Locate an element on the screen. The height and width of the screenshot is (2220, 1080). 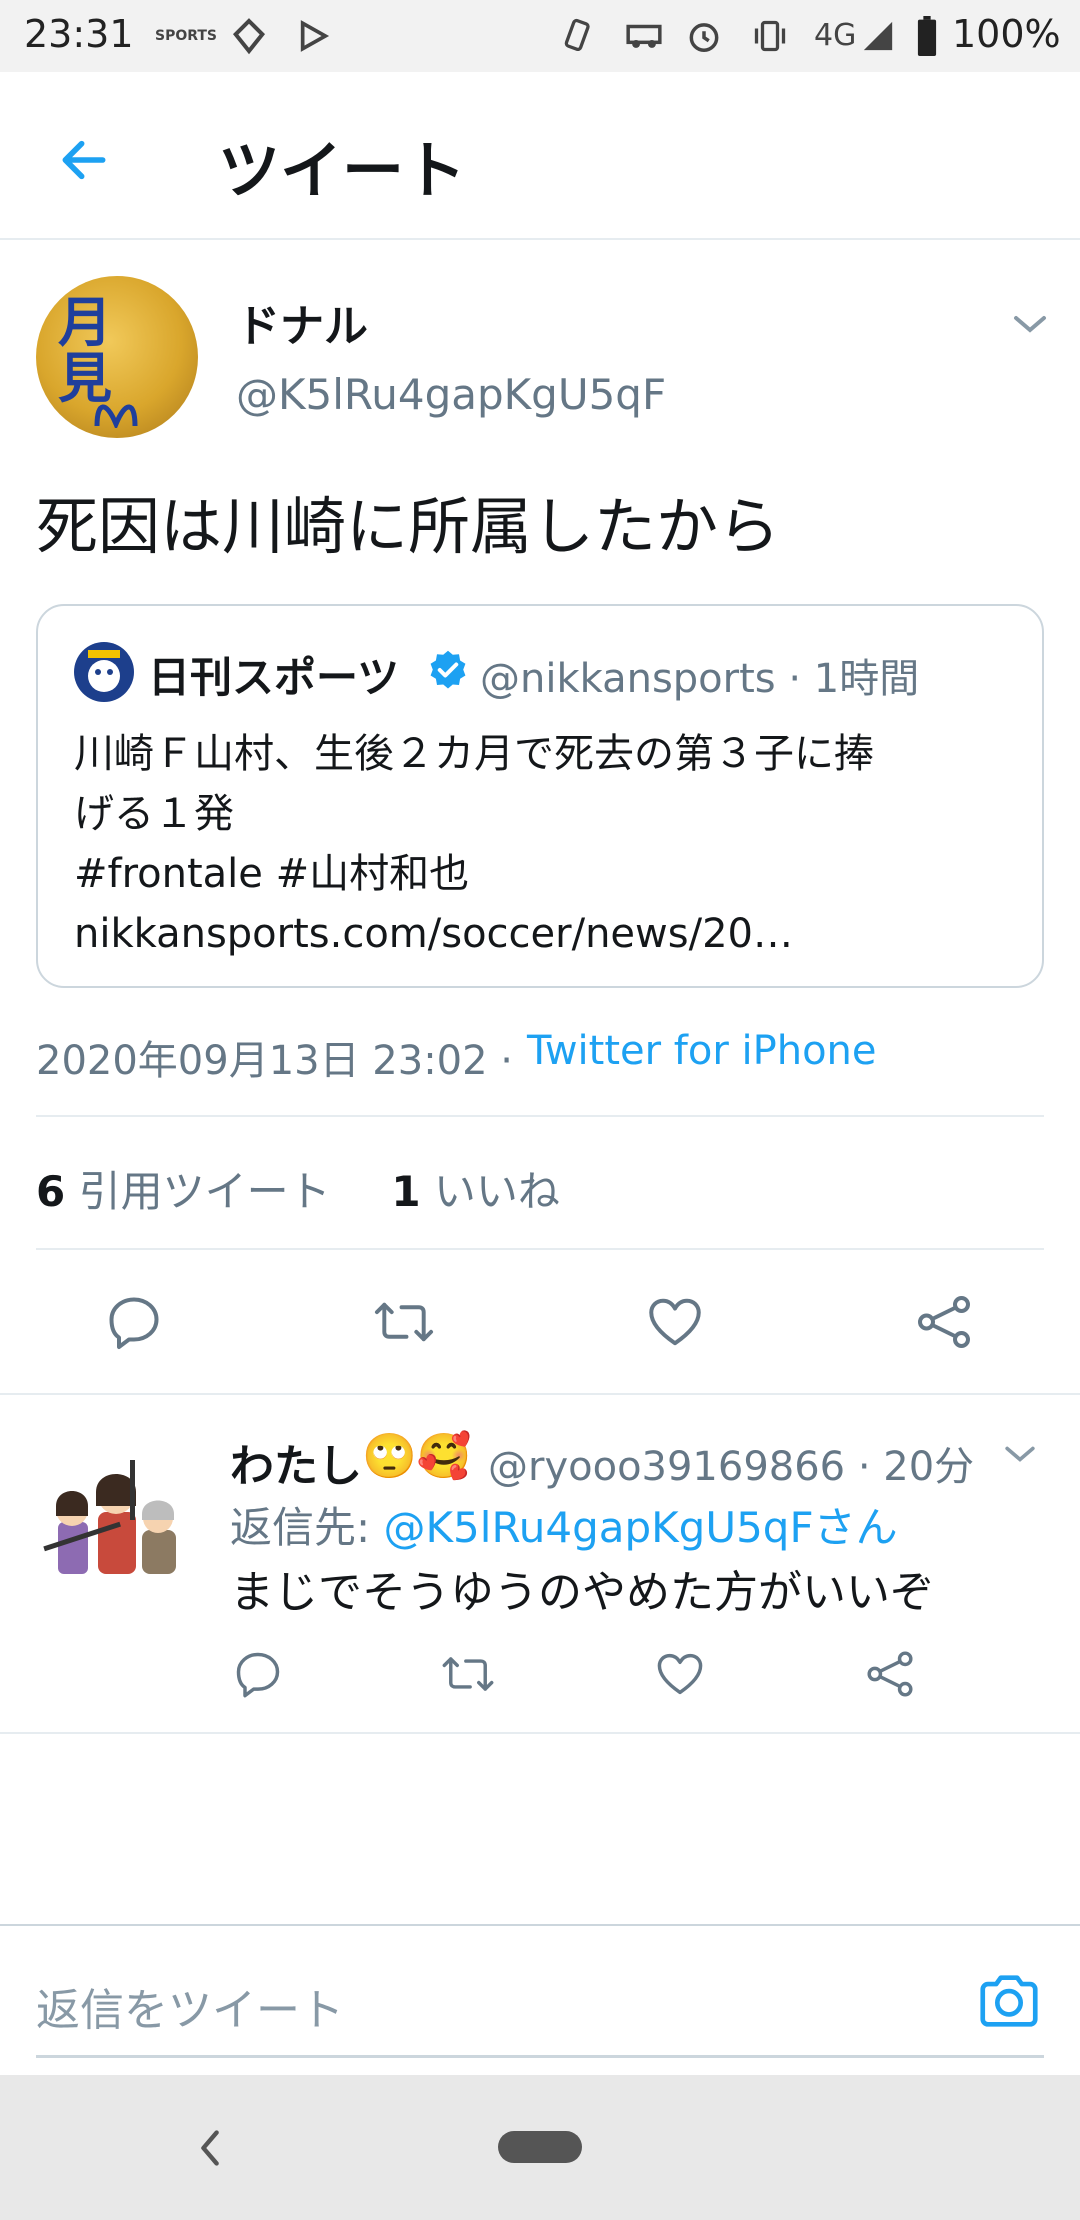
system-back-button is located at coordinates (210, 2148).